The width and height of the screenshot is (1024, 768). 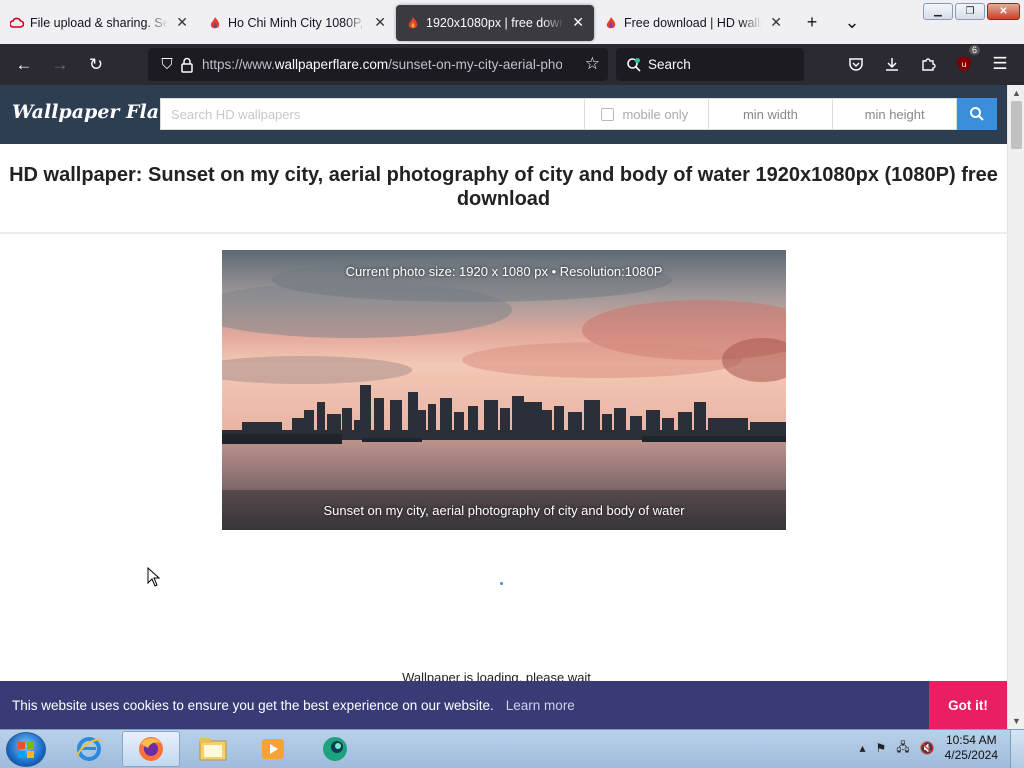 I want to click on tab-active-wallpaper: 1920x1080px | free download ✕, so click(x=495, y=23).